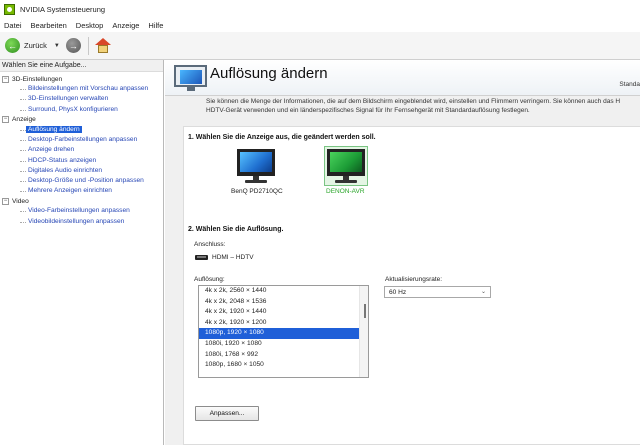 This screenshot has width=640, height=445. What do you see at coordinates (81, 201) in the screenshot?
I see `category-video: − Video` at bounding box center [81, 201].